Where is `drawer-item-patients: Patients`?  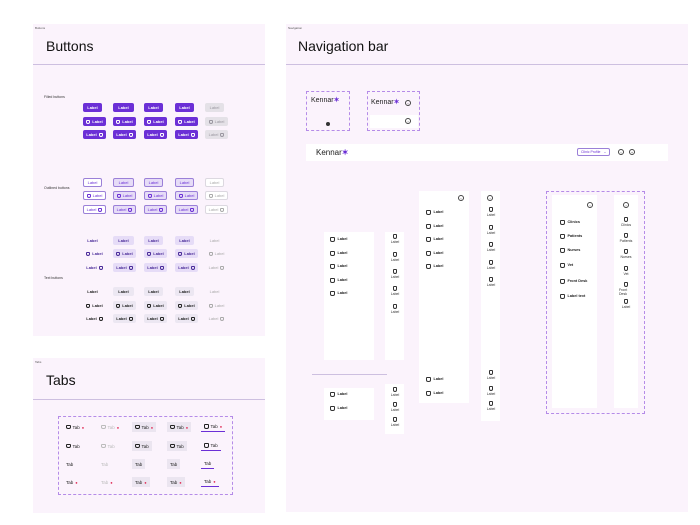
drawer-item-patients: Patients is located at coordinates (571, 236).